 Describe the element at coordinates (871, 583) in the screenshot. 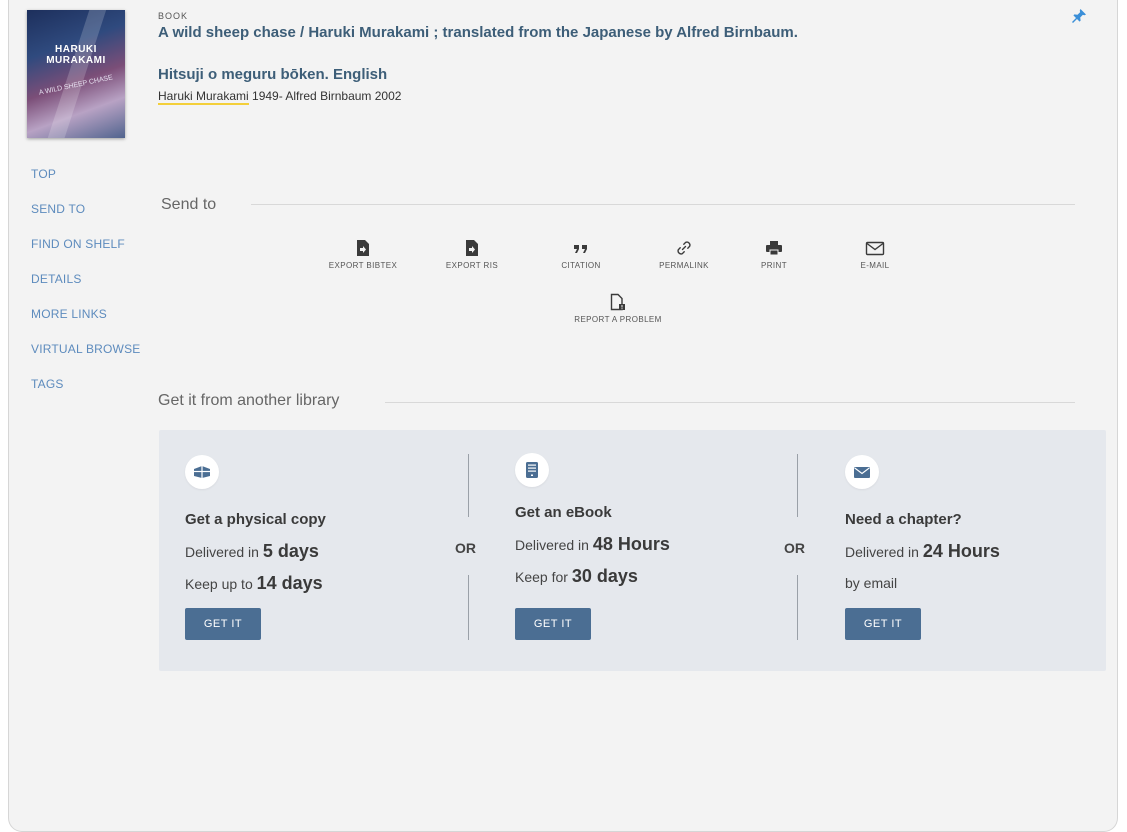

I see `delivery-method: by email` at that location.